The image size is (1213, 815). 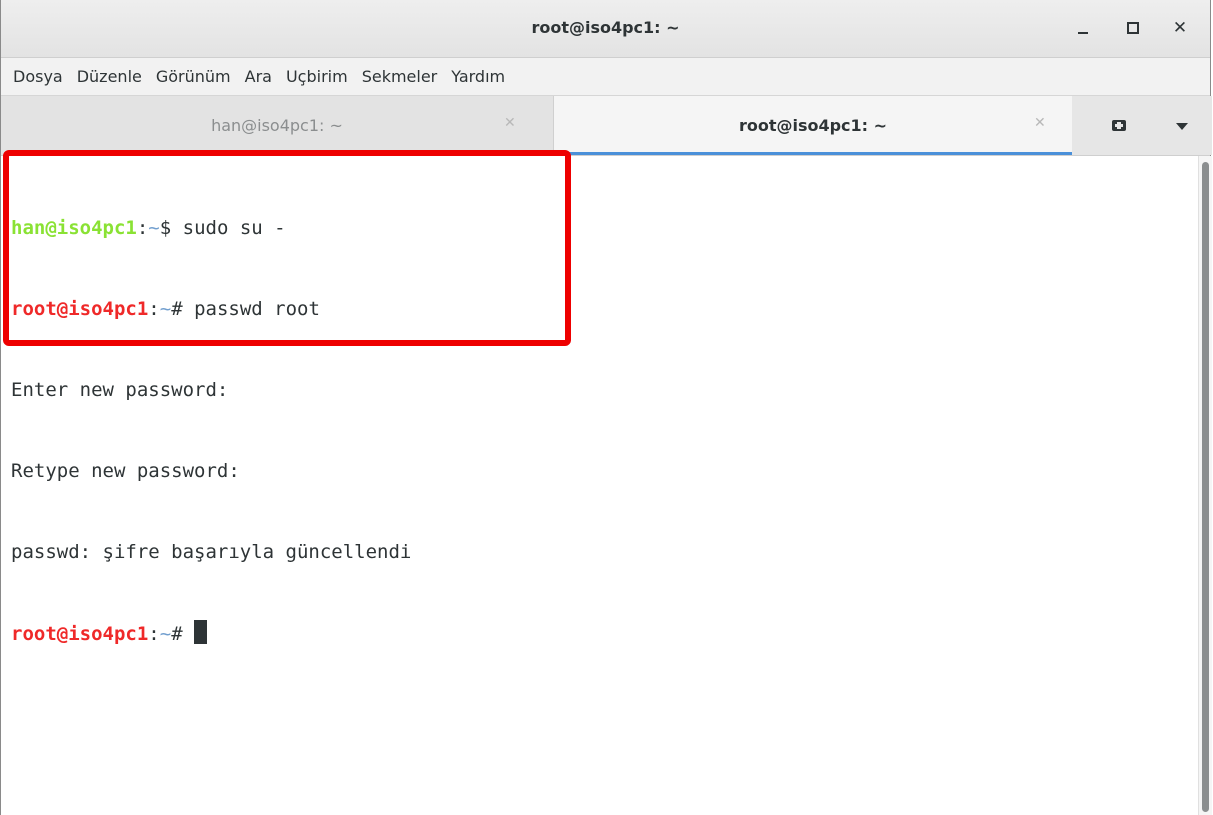 What do you see at coordinates (258, 76) in the screenshot?
I see `menu-ara: Ara` at bounding box center [258, 76].